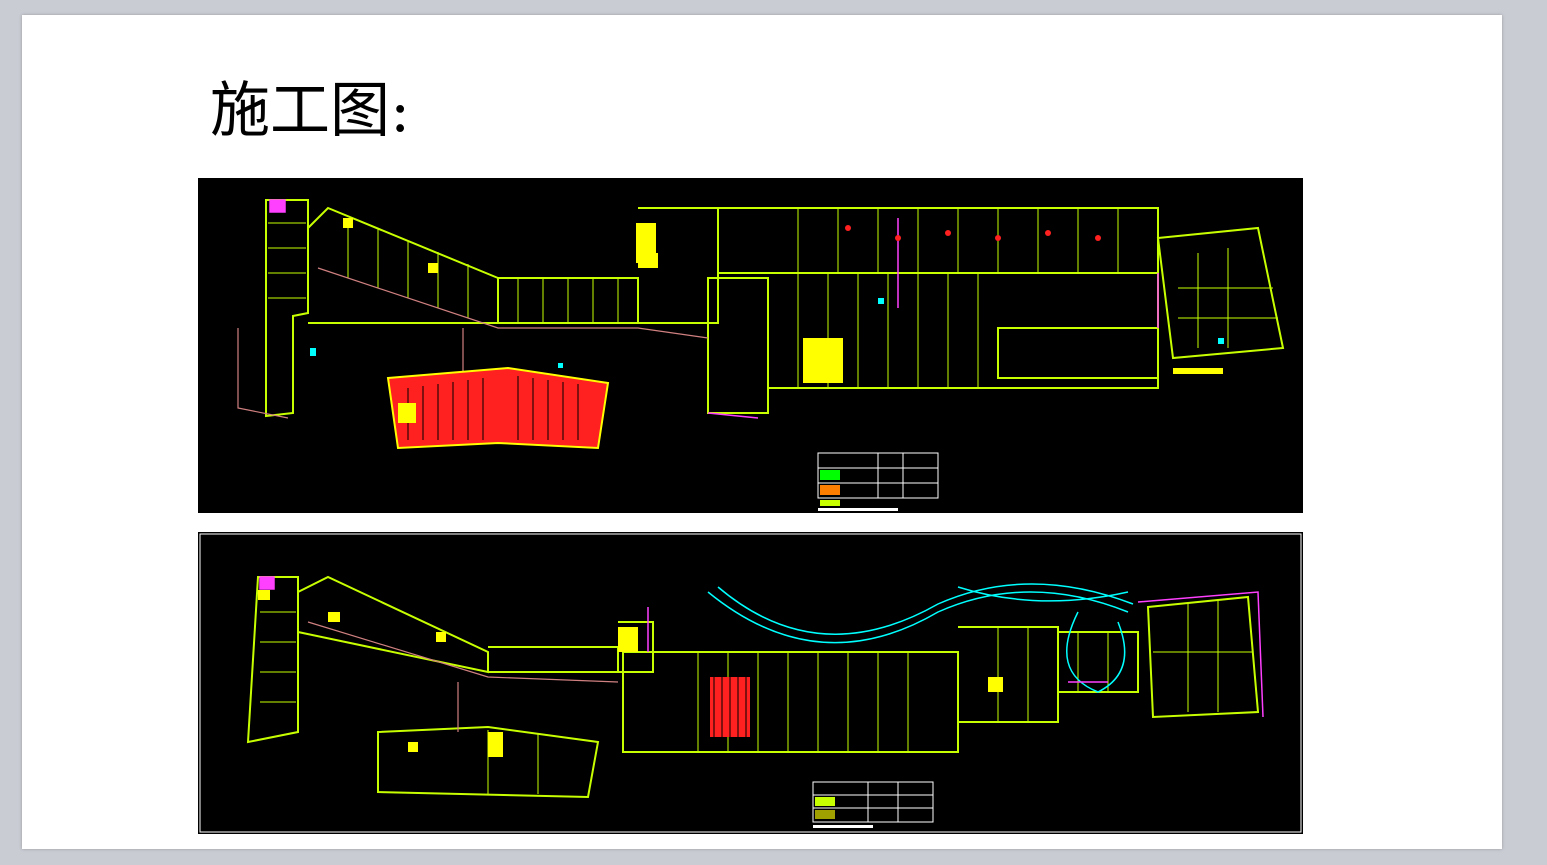 Image resolution: width=1547 pixels, height=865 pixels. Describe the element at coordinates (310, 111) in the screenshot. I see `slide-title: 施工图:` at that location.